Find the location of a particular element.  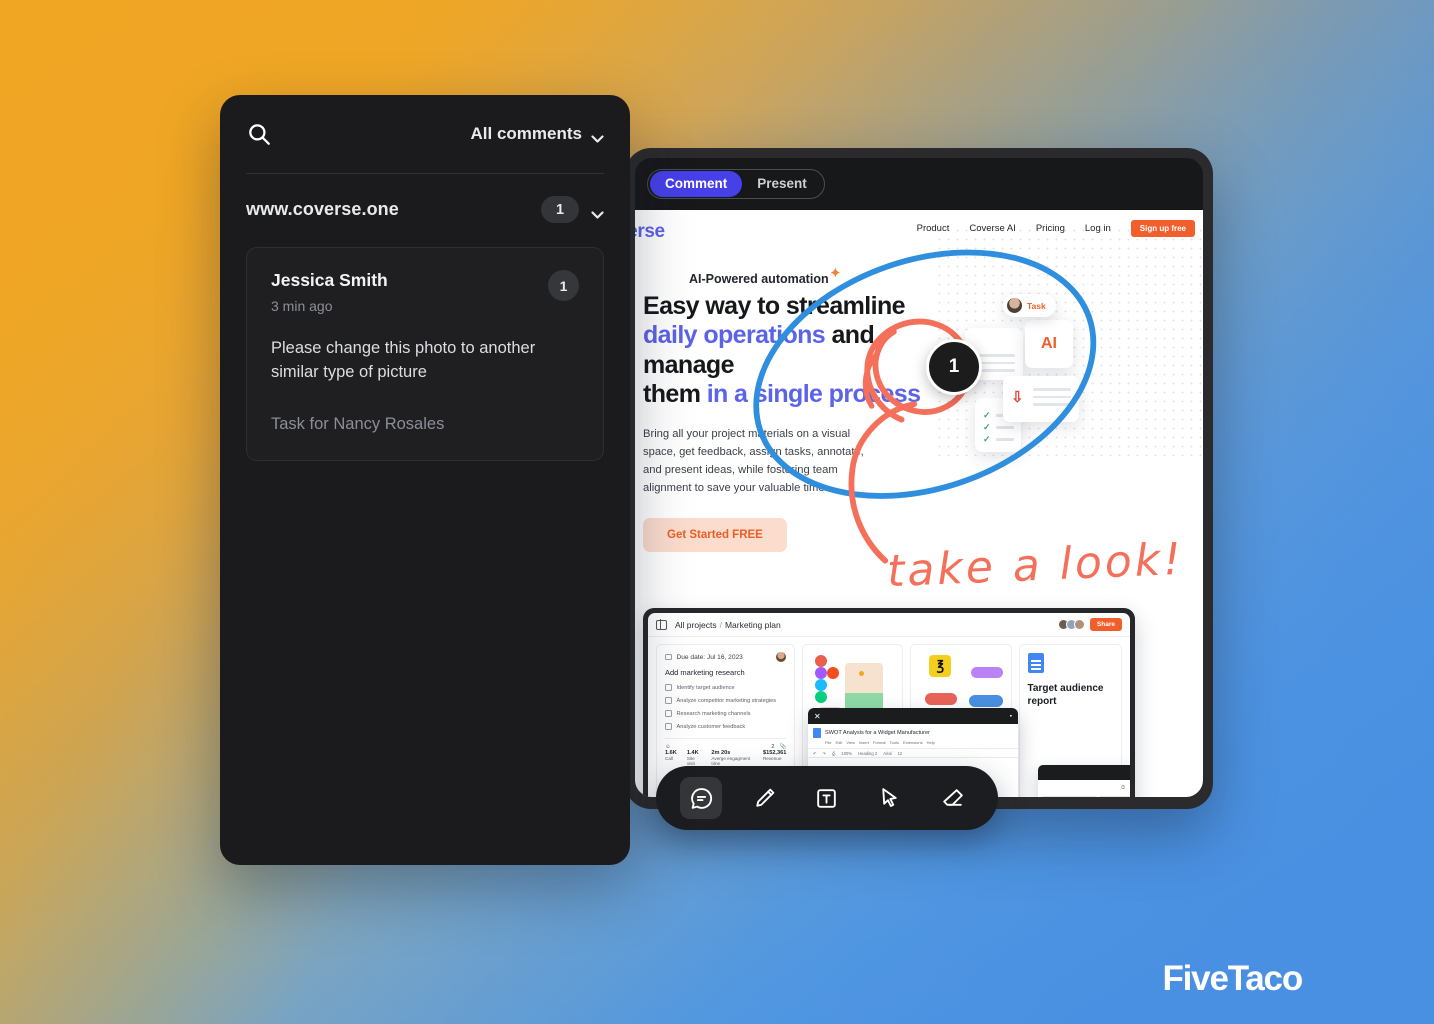

hero-line-3-highlight: in a single process is located at coordinates (813, 393).